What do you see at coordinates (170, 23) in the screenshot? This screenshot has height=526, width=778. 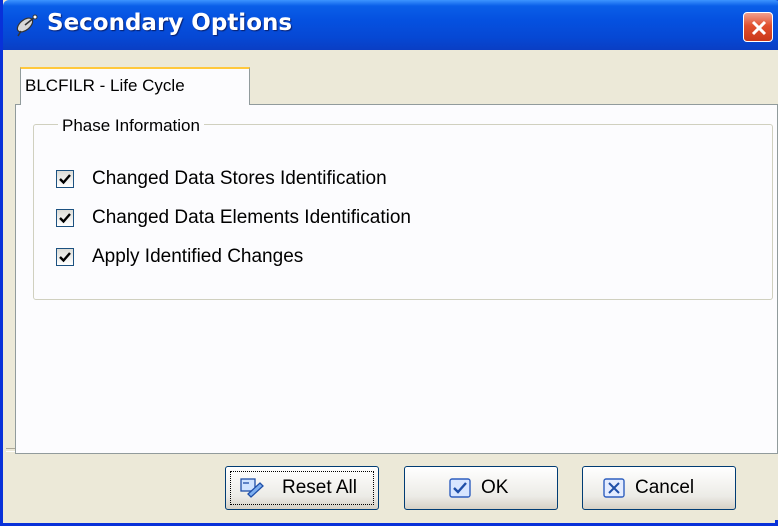 I see `window-title: Secondary Options` at bounding box center [170, 23].